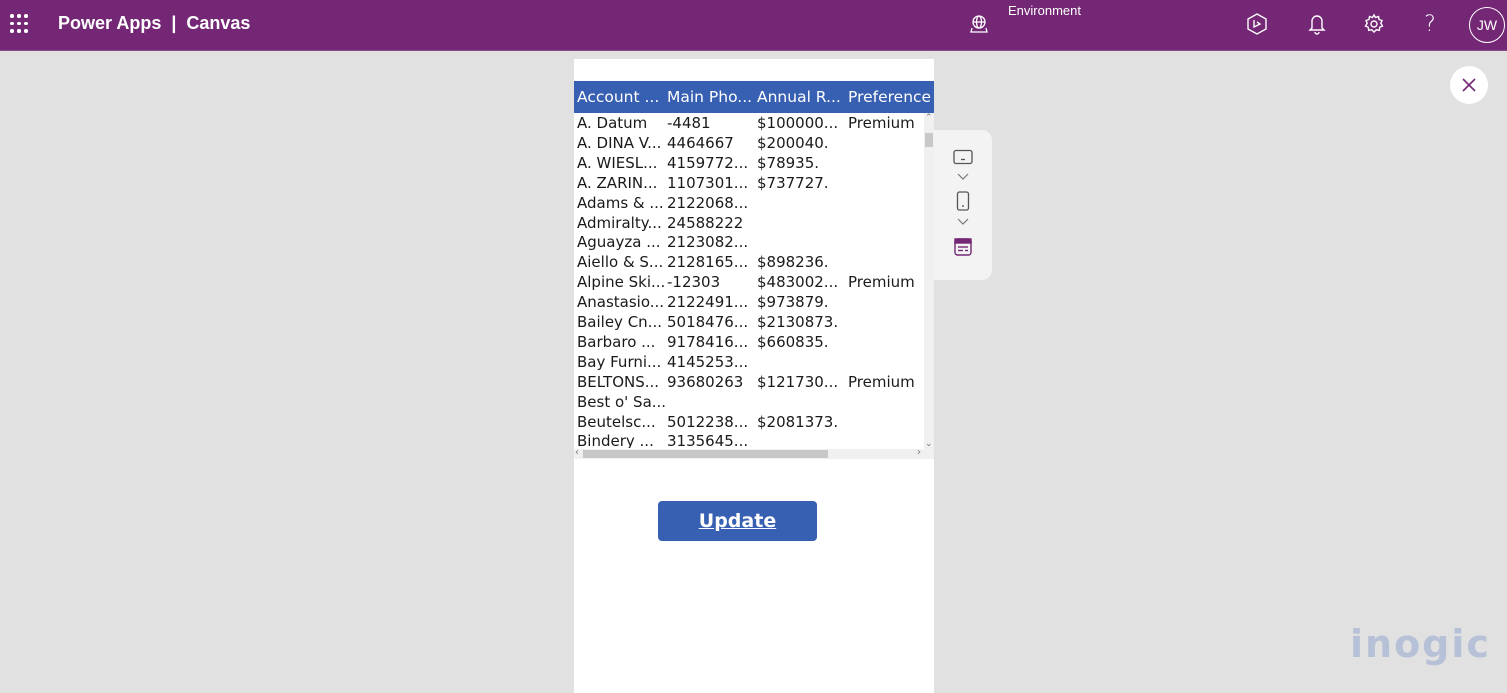 Image resolution: width=1507 pixels, height=693 pixels. I want to click on cell-annual-revenue: $660835., so click(793, 341).